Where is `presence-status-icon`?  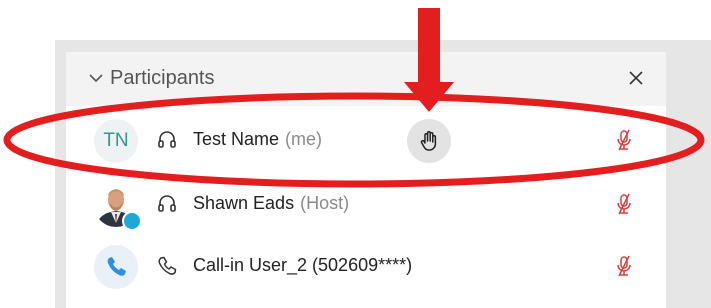 presence-status-icon is located at coordinates (132, 221).